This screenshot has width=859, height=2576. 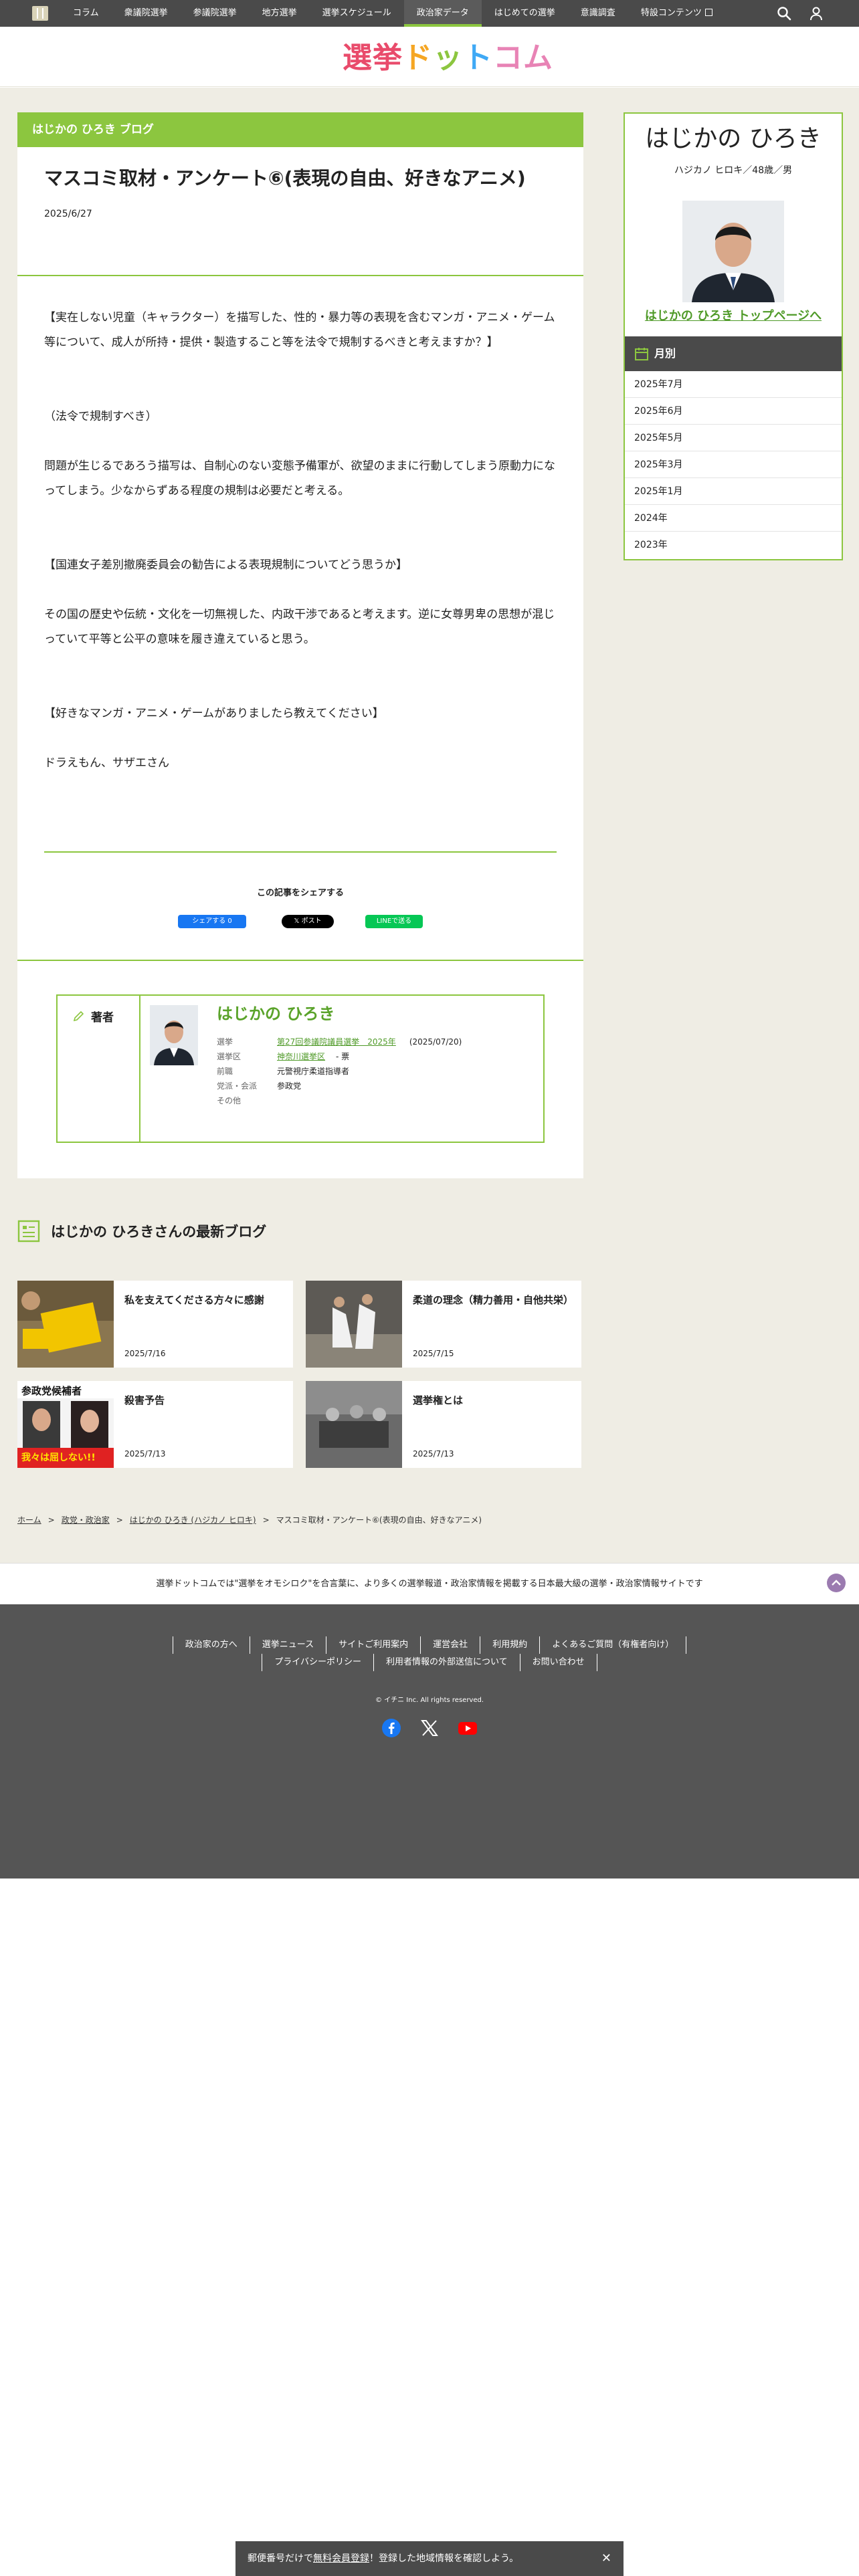 What do you see at coordinates (433, 1353) in the screenshot?
I see `blog-card-date: 2025/7/15` at bounding box center [433, 1353].